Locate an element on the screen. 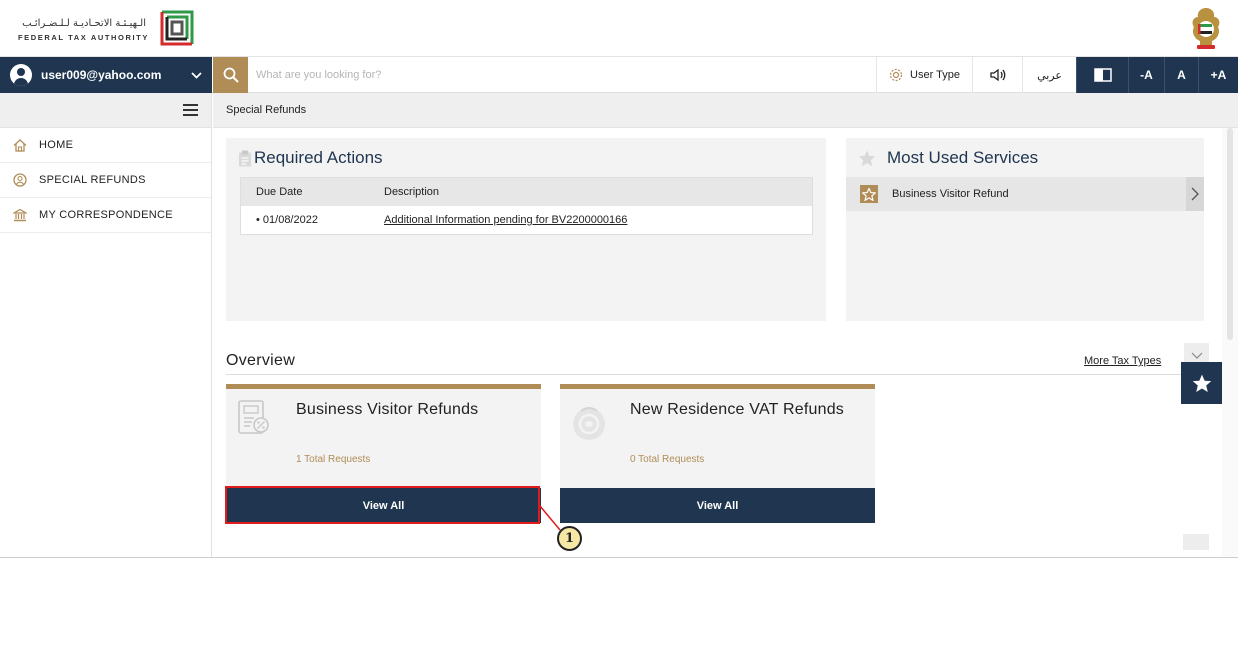  speaker-icon is located at coordinates (997, 75).